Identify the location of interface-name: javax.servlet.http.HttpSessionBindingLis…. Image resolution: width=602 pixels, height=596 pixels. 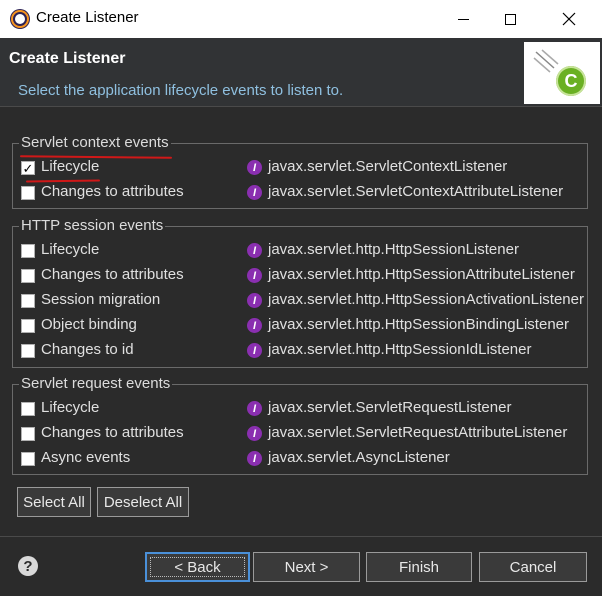
(418, 324).